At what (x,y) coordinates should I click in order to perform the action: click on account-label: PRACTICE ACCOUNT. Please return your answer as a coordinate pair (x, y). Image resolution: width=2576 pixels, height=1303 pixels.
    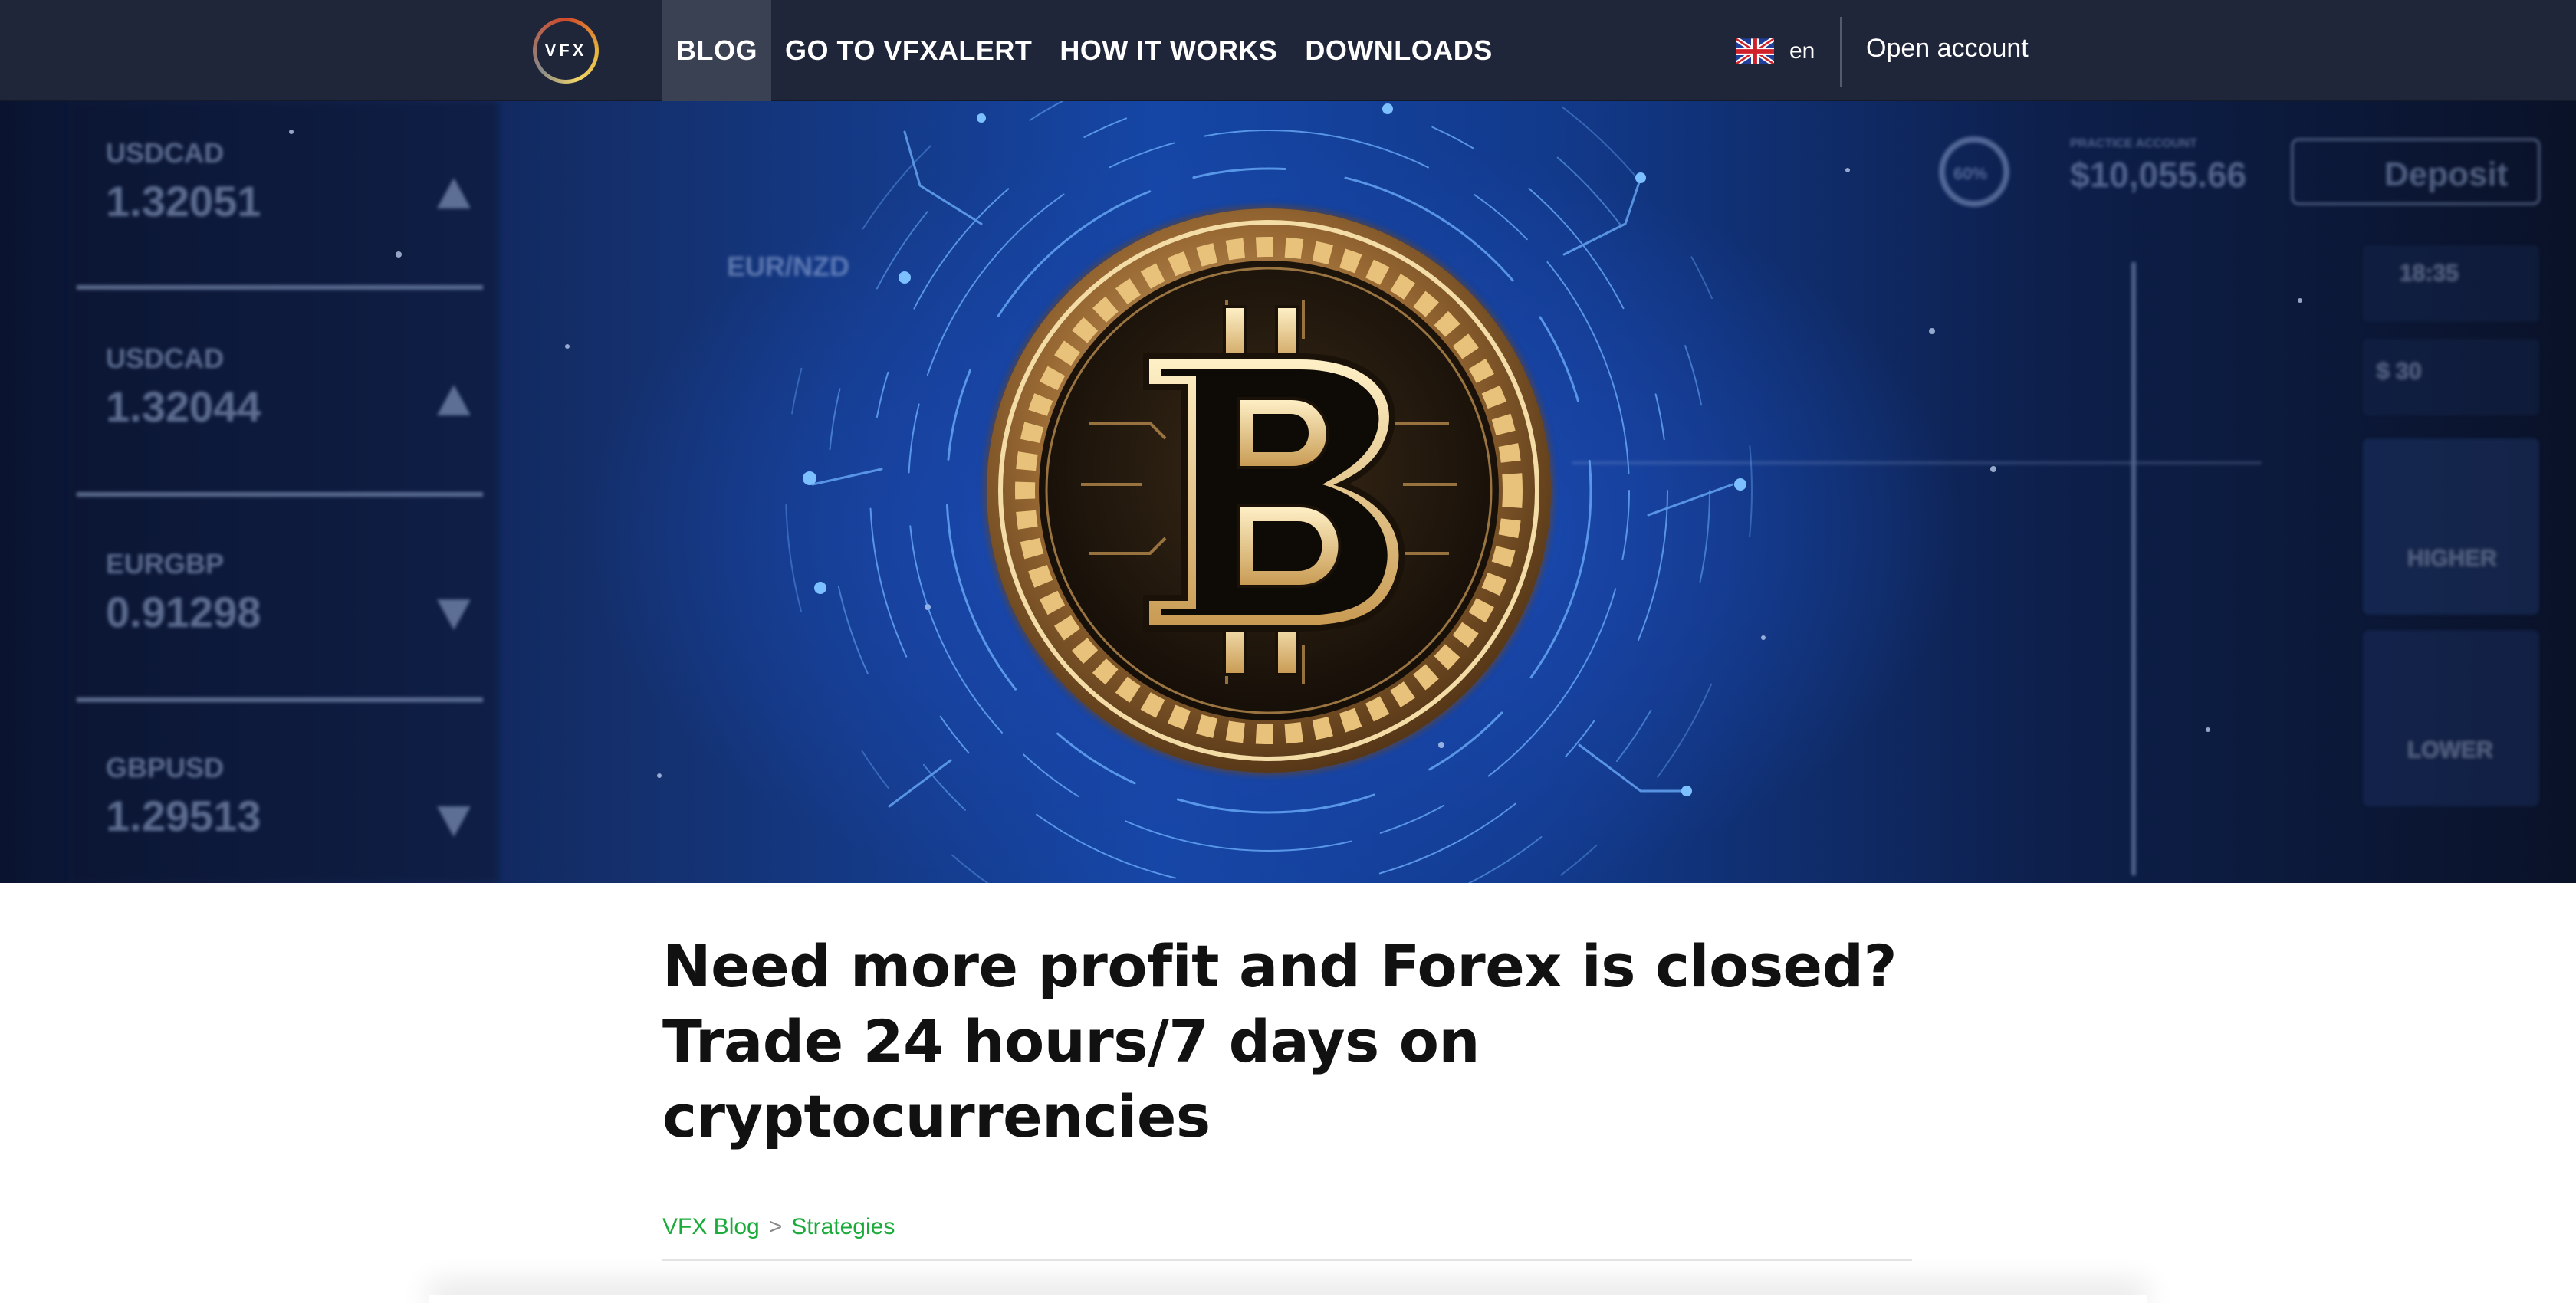
    Looking at the image, I should click on (2134, 143).